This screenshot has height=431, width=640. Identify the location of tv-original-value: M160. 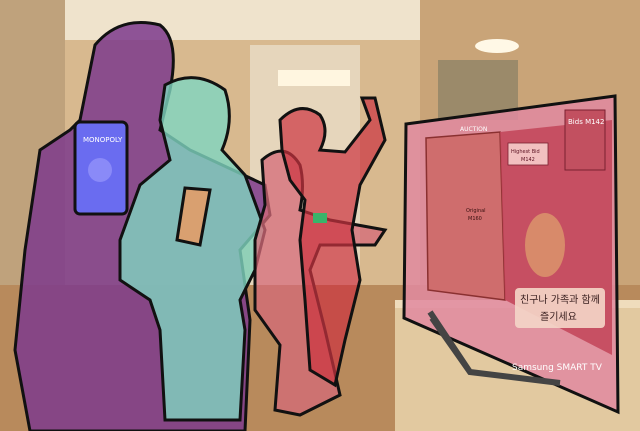
(475, 219).